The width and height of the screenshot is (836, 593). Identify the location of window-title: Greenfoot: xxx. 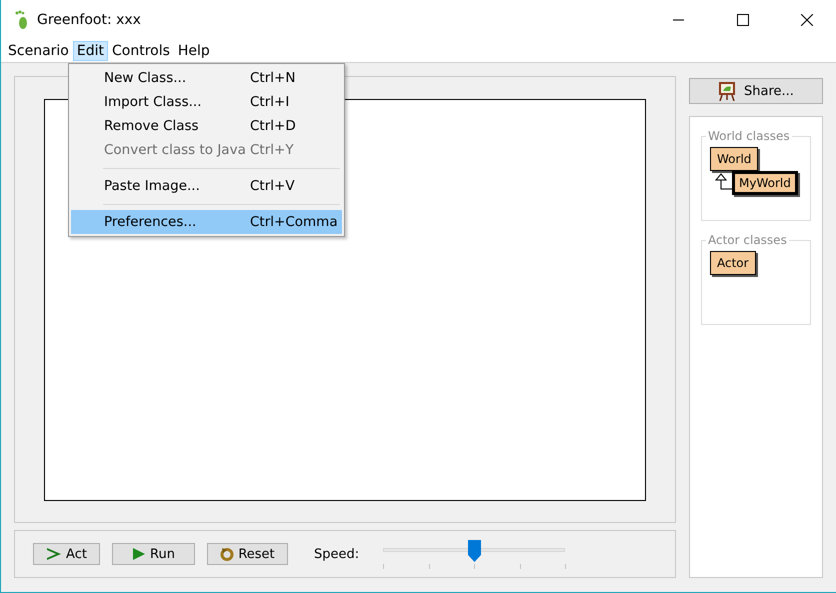
(89, 20).